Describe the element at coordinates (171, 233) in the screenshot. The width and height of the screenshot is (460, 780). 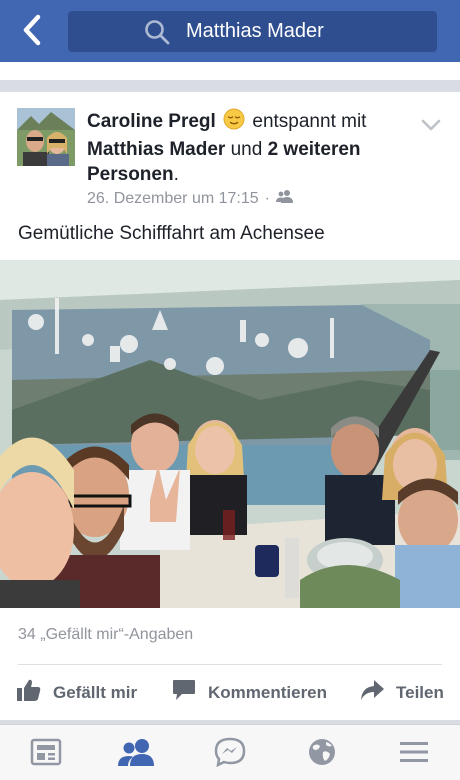
I see `post-text: Gemütliche Schifffahrt am Achensee` at that location.